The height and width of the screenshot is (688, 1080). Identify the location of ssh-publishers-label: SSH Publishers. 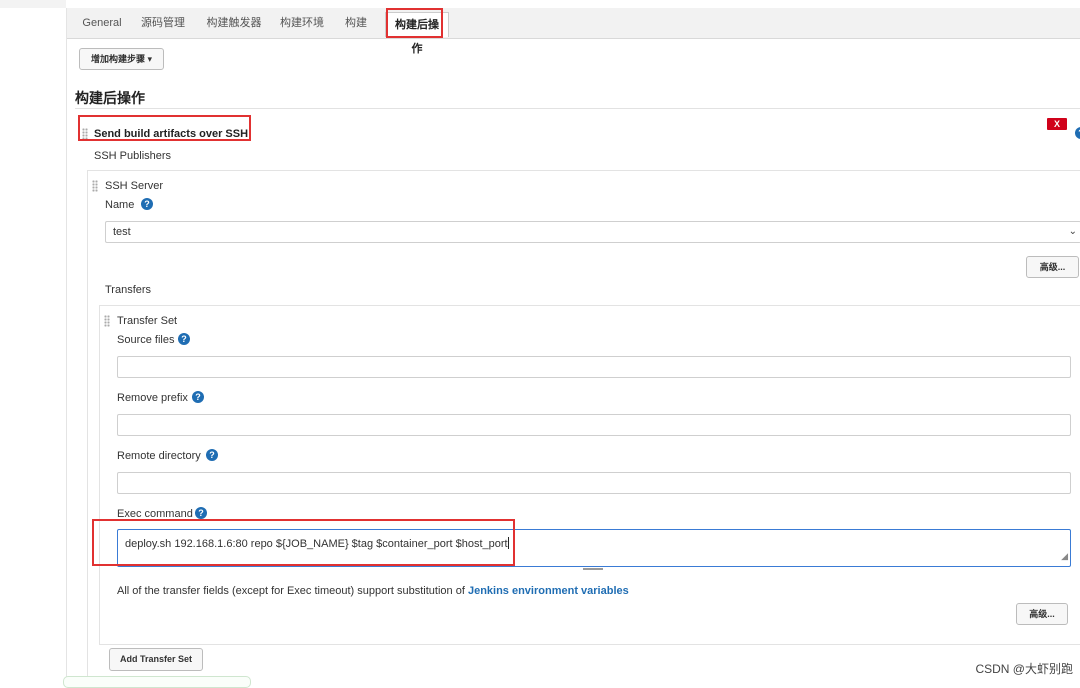
(133, 156).